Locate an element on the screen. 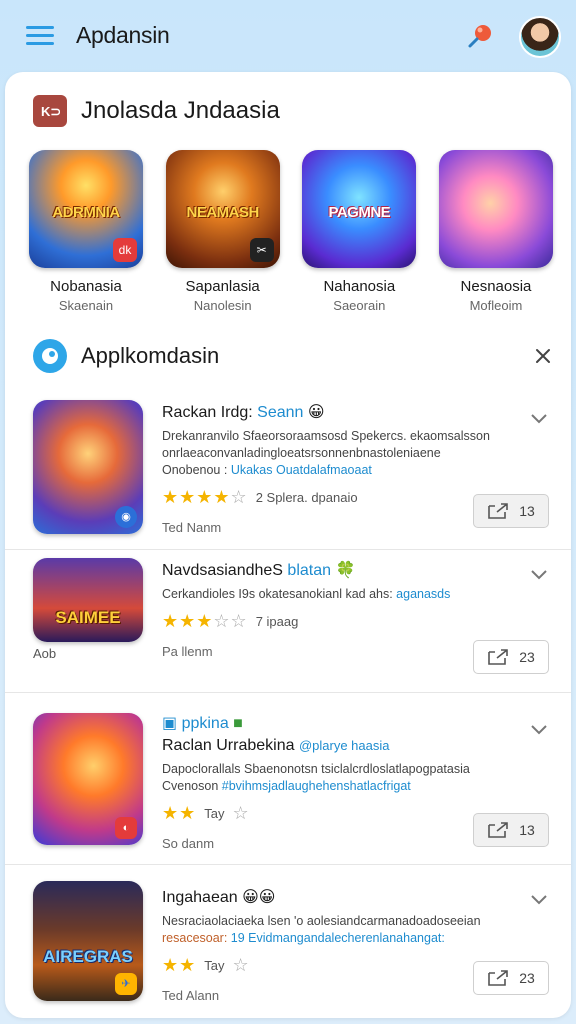 This screenshot has height=1024, width=576. featured-logo-icon: K⊃ is located at coordinates (50, 111).